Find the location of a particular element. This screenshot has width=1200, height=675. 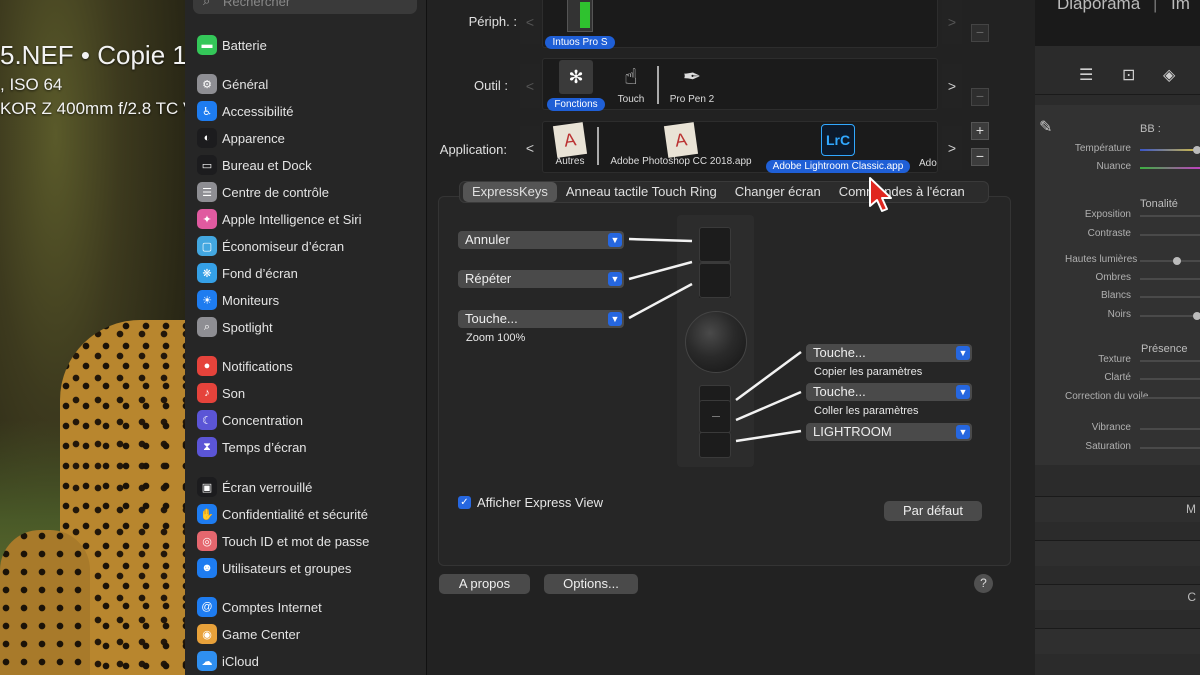

collapsed-panel-3-label: C is located at coordinates (1191, 597).